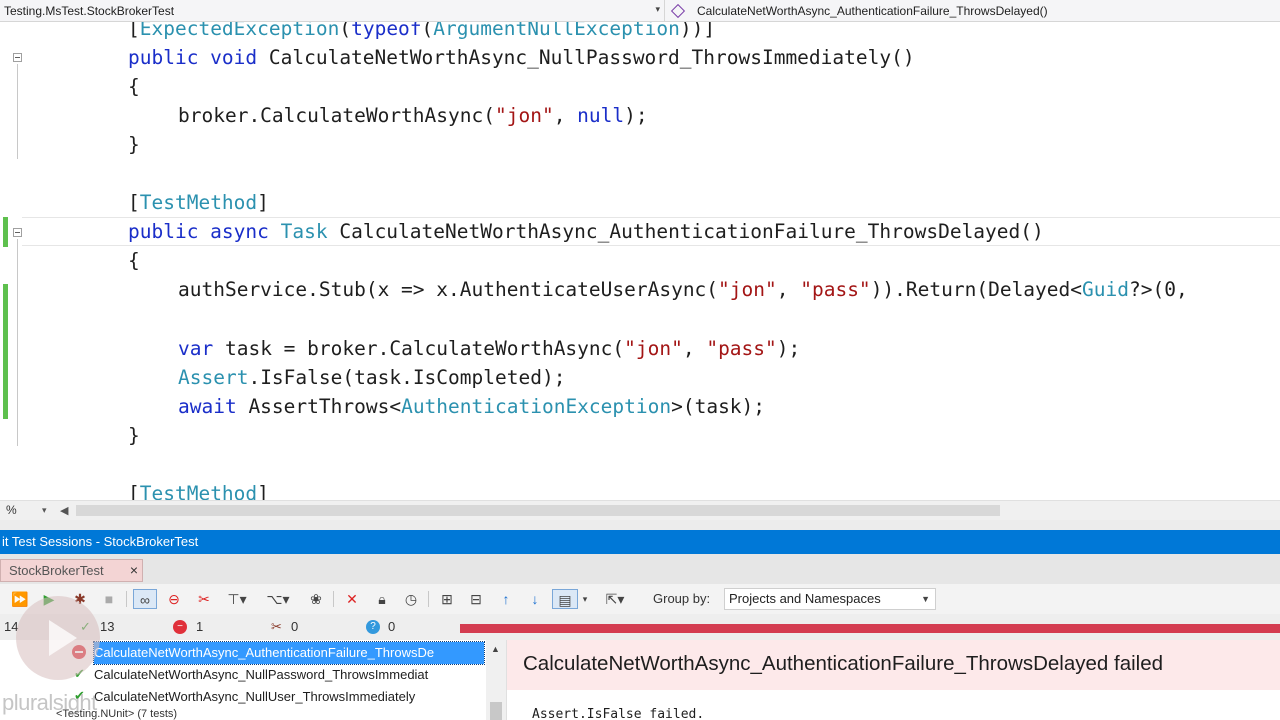 The image size is (1280, 720). Describe the element at coordinates (476, 599) in the screenshot. I see `collapse-all-icon: ⊟` at that location.